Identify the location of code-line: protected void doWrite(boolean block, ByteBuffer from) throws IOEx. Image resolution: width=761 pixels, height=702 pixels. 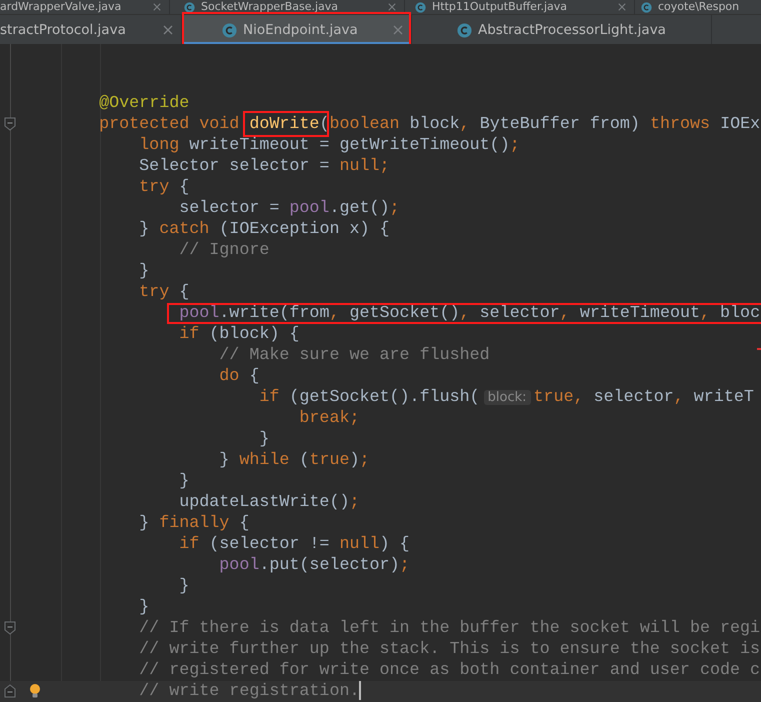
(429, 124).